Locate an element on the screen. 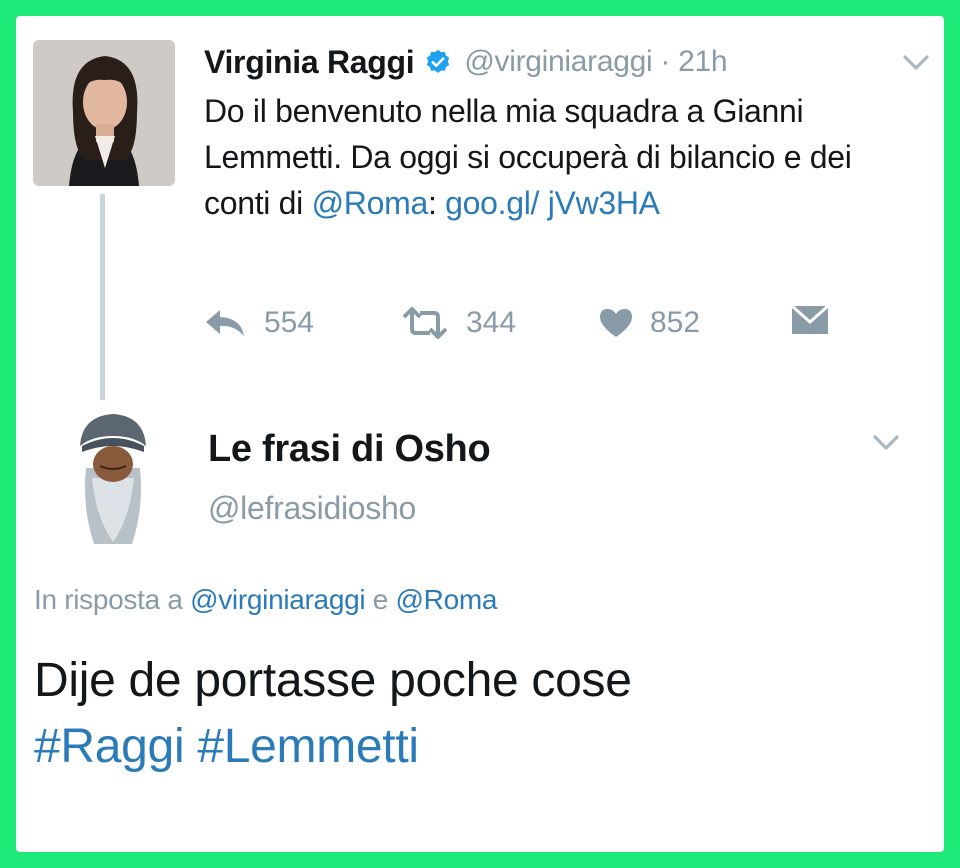 Image resolution: width=960 pixels, height=868 pixels. tweet-header: Virginia Raggi @virginiaraggi · 21h is located at coordinates (466, 62).